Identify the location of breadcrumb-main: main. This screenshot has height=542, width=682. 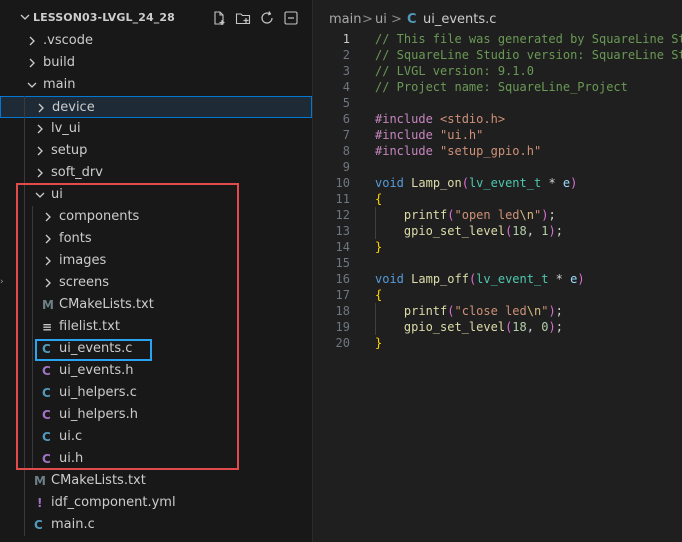
(345, 19).